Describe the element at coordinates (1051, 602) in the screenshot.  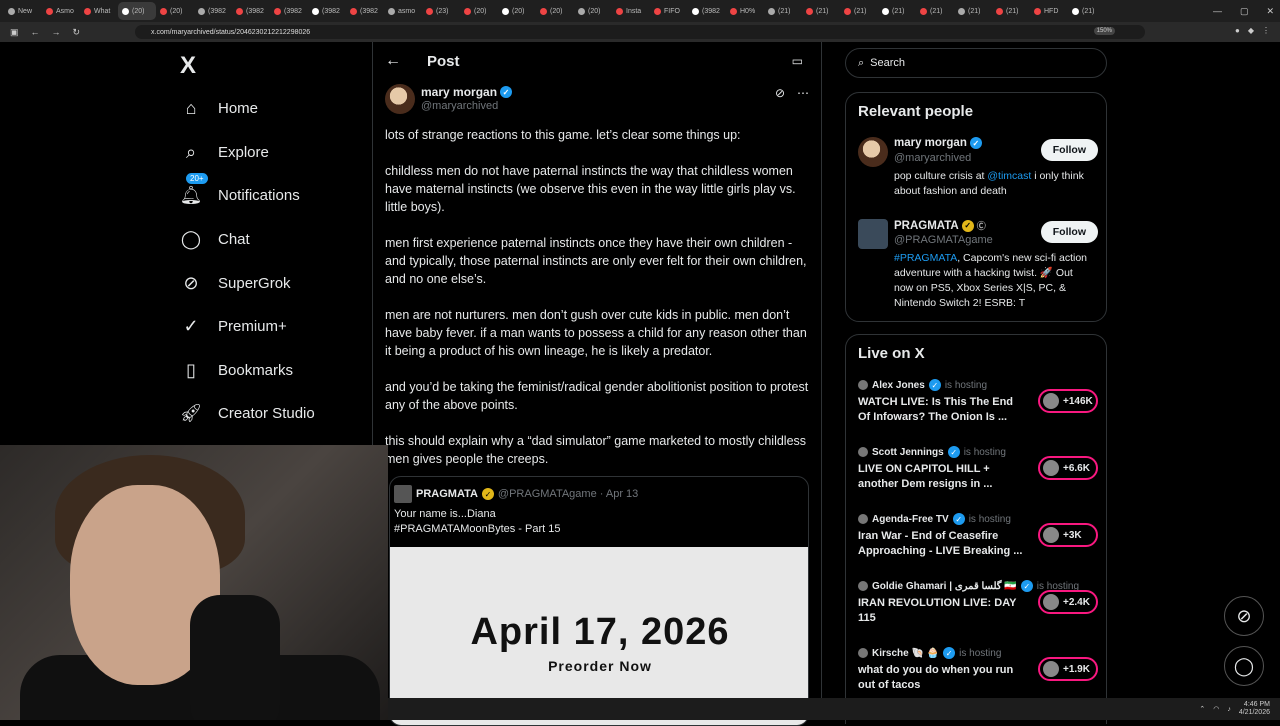
I see `pill-avatar` at that location.